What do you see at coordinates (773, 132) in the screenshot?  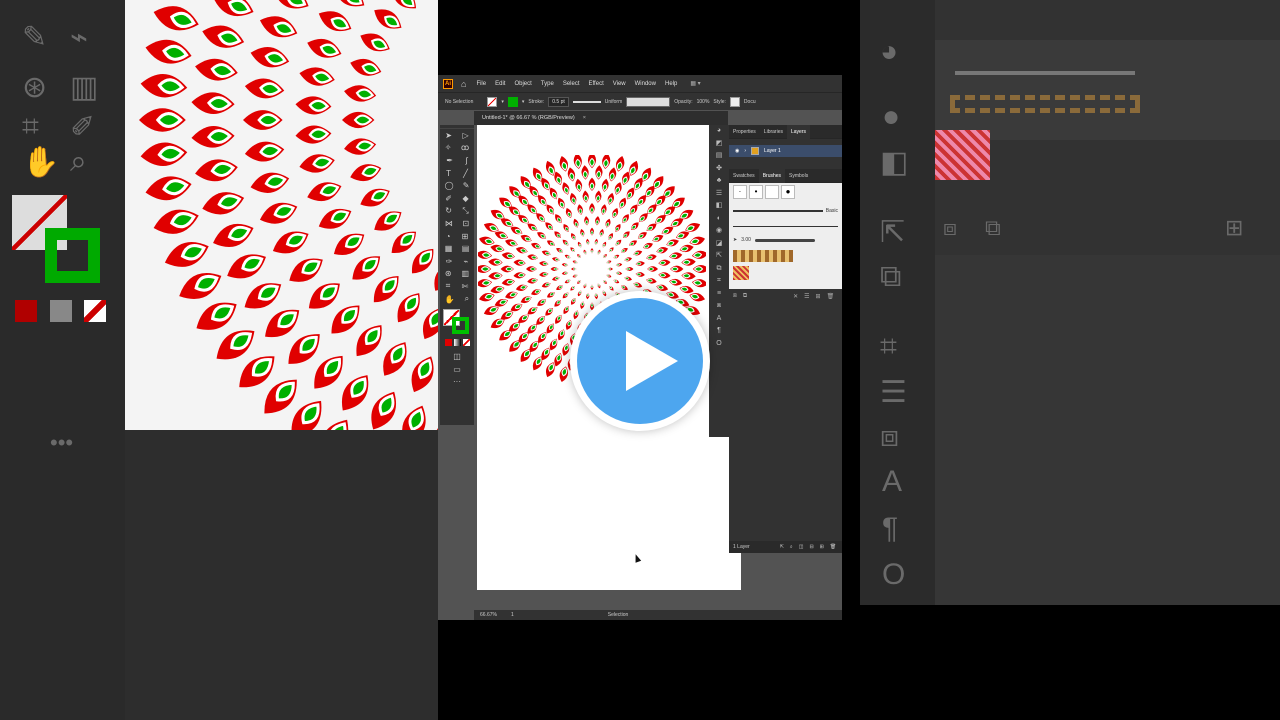 I see `tab-libraries: Libraries` at bounding box center [773, 132].